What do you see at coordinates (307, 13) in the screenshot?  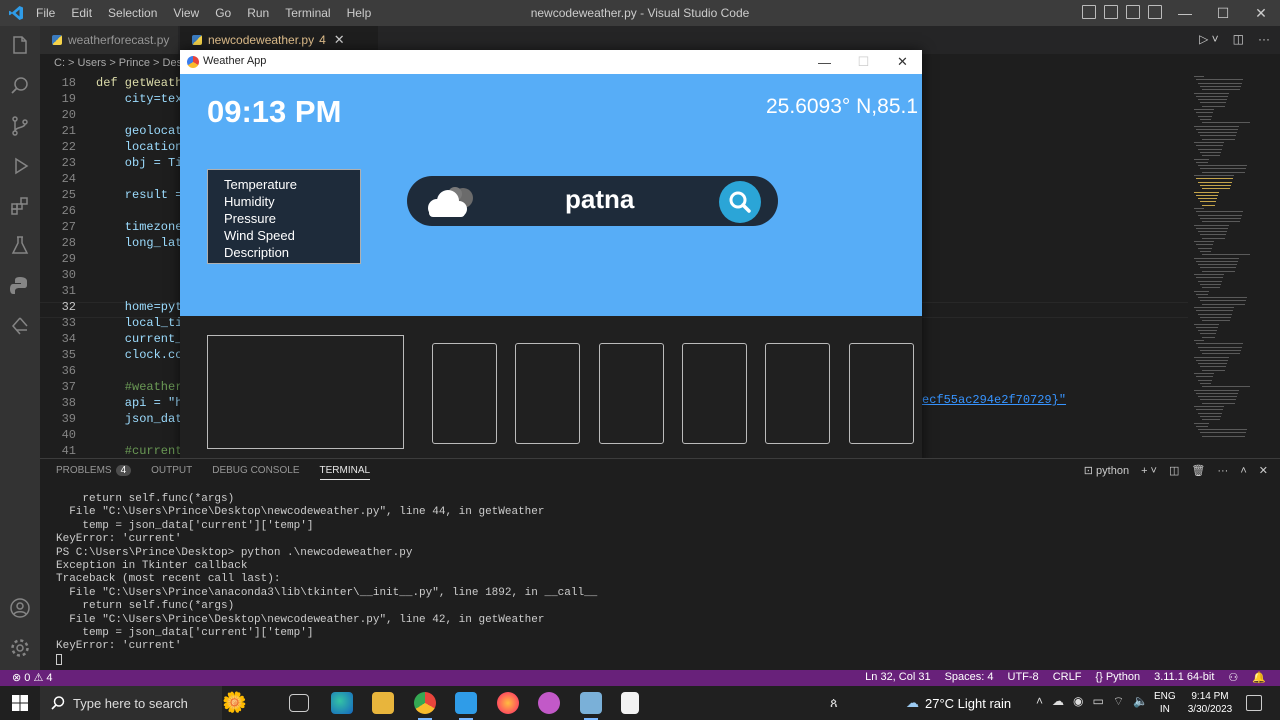 I see `menu-terminal: Terminal` at bounding box center [307, 13].